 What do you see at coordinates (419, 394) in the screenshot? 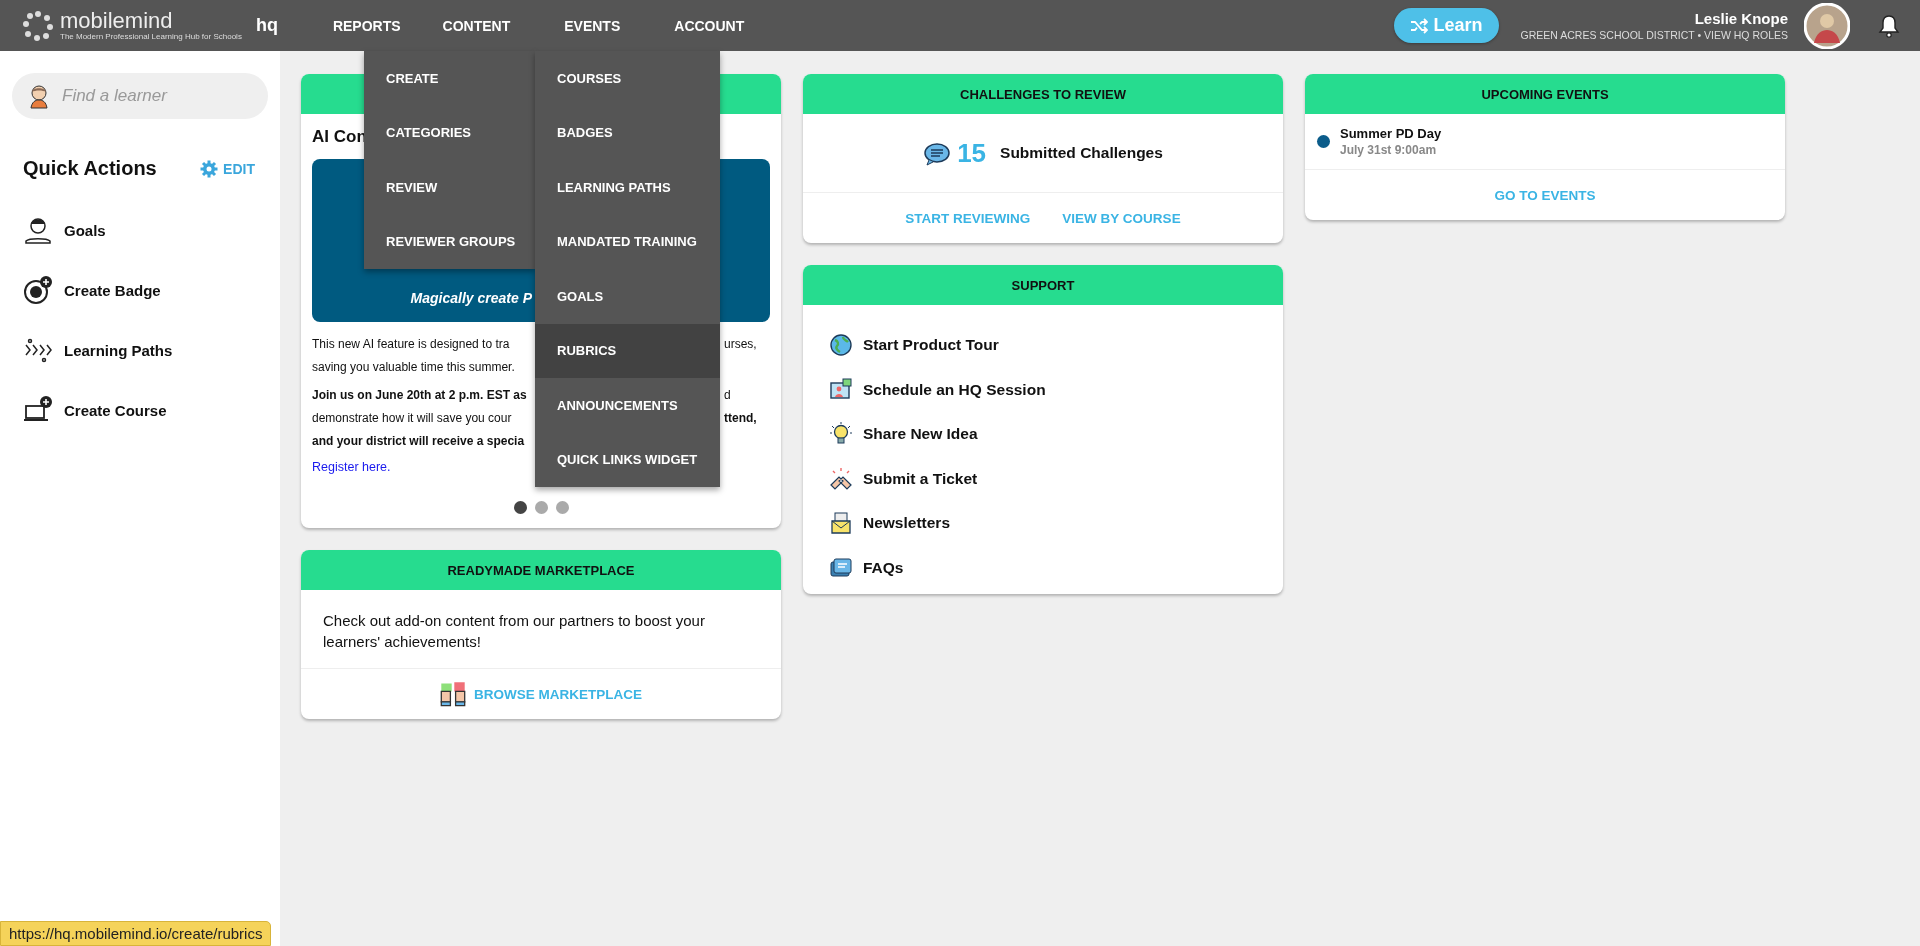
I see `paragraph-text: Join us on June 20th at 2 p.m. EST as` at bounding box center [419, 394].